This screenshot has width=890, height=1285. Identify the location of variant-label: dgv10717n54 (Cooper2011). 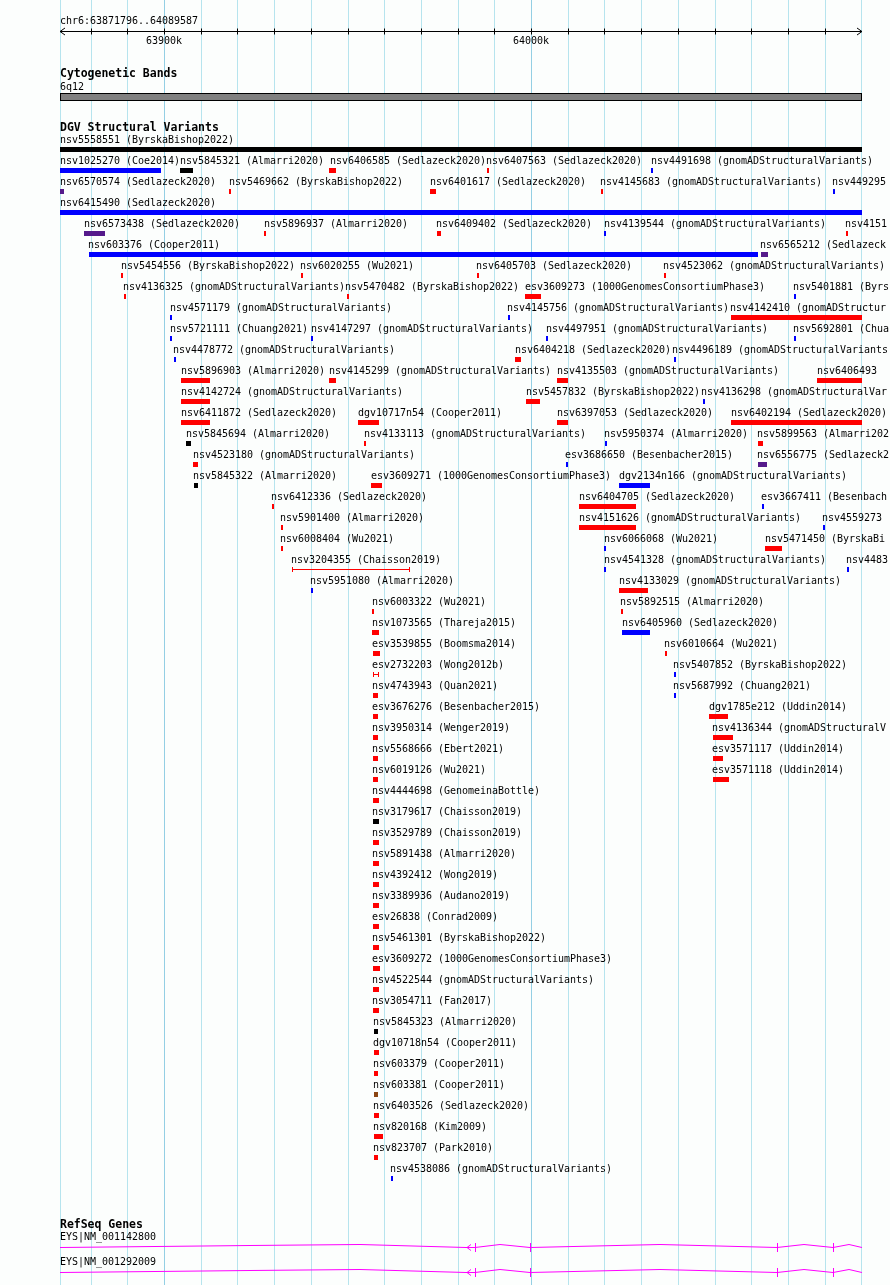
(430, 412).